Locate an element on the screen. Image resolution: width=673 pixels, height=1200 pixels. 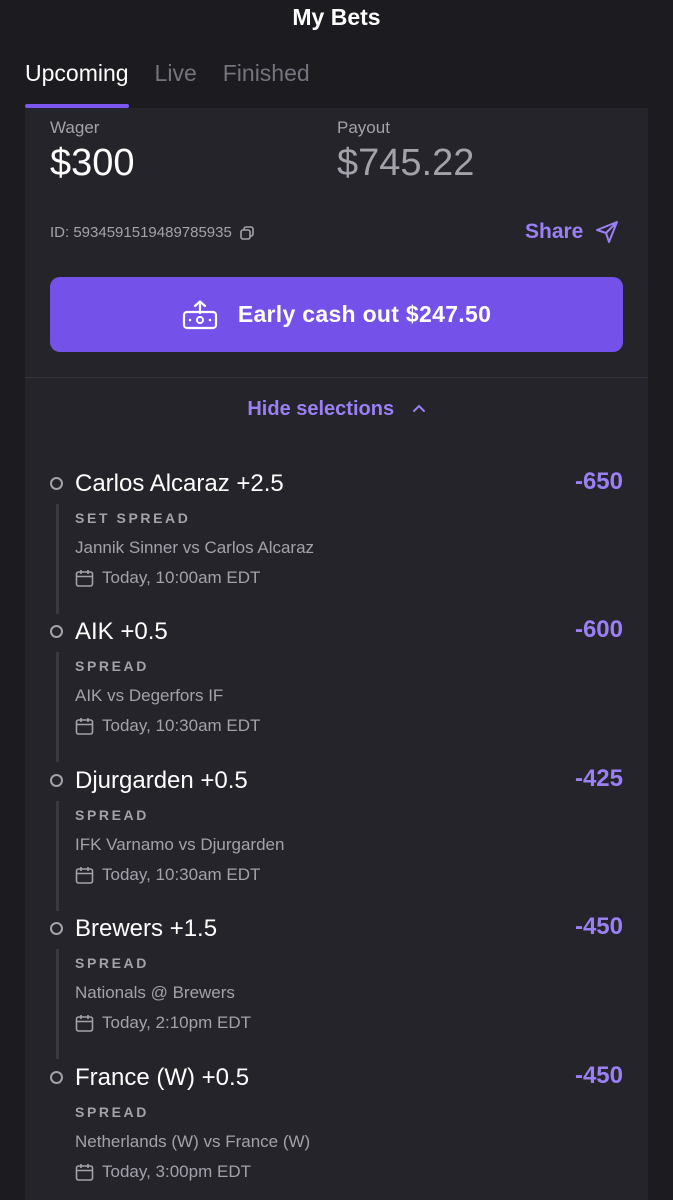
selection-match: Netherlands (W) vs France (W) is located at coordinates (193, 1141).